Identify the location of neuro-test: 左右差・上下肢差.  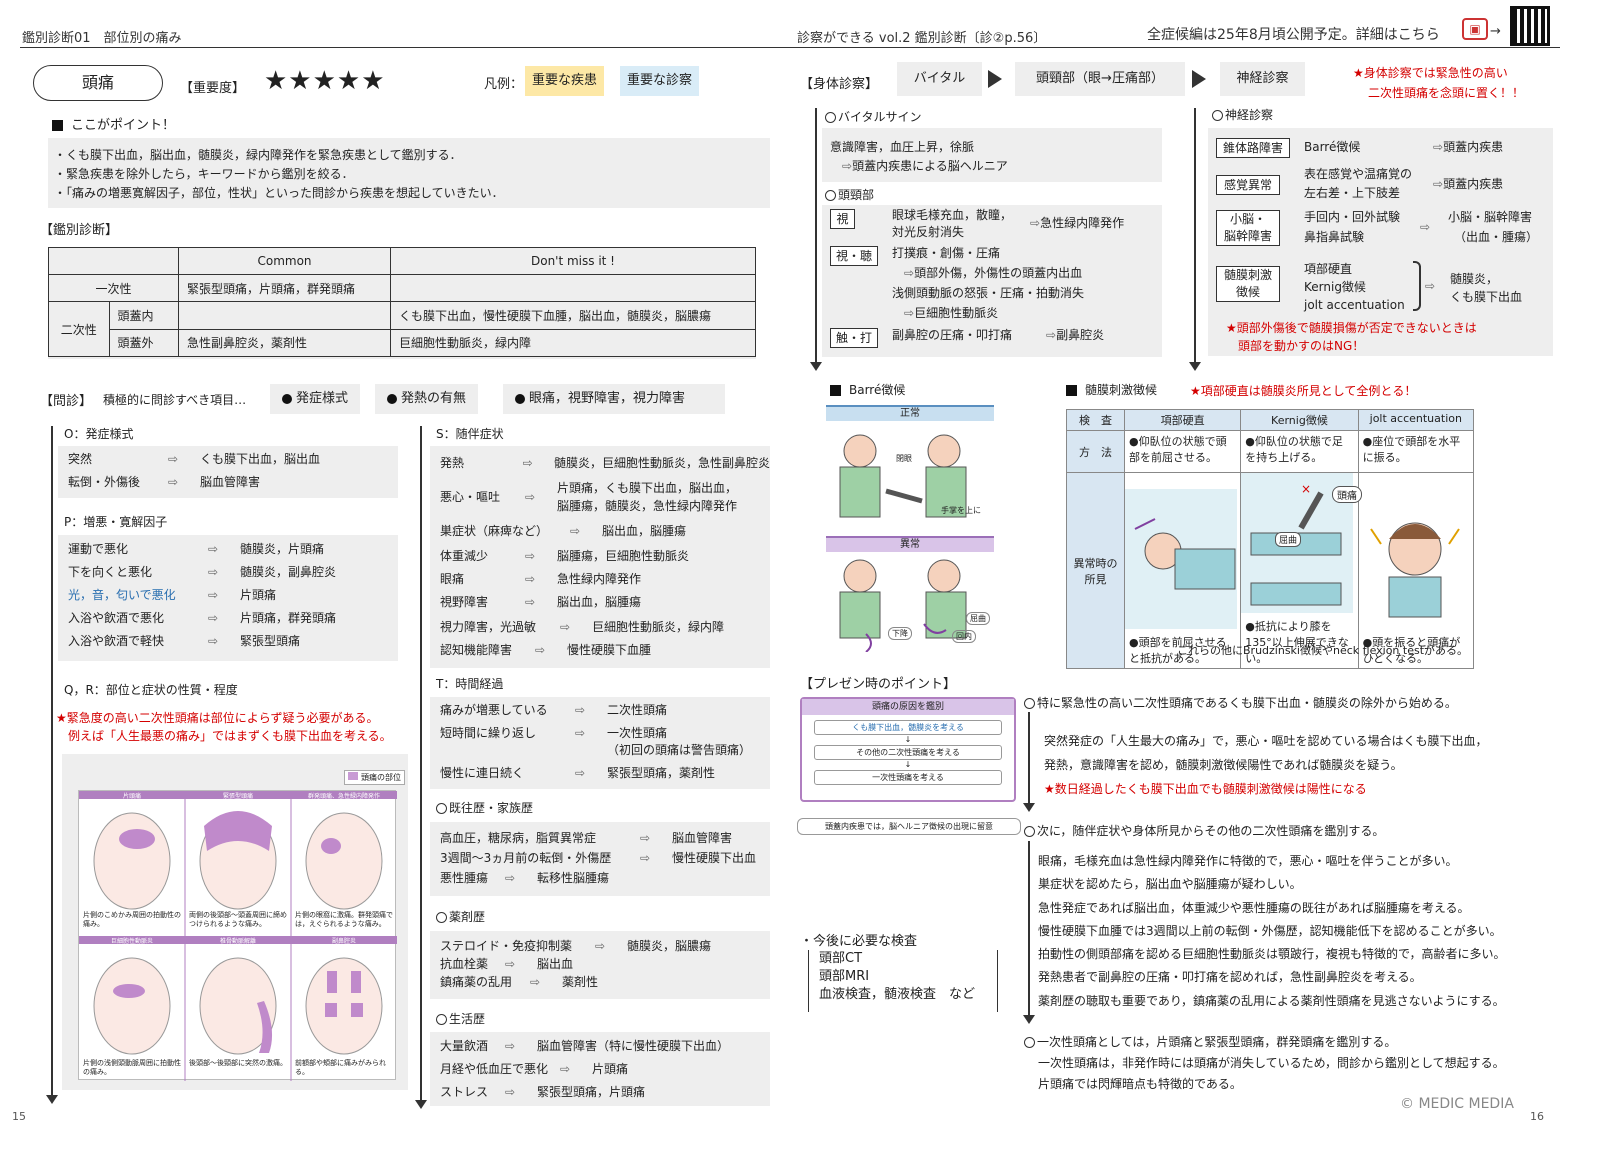
(1352, 193).